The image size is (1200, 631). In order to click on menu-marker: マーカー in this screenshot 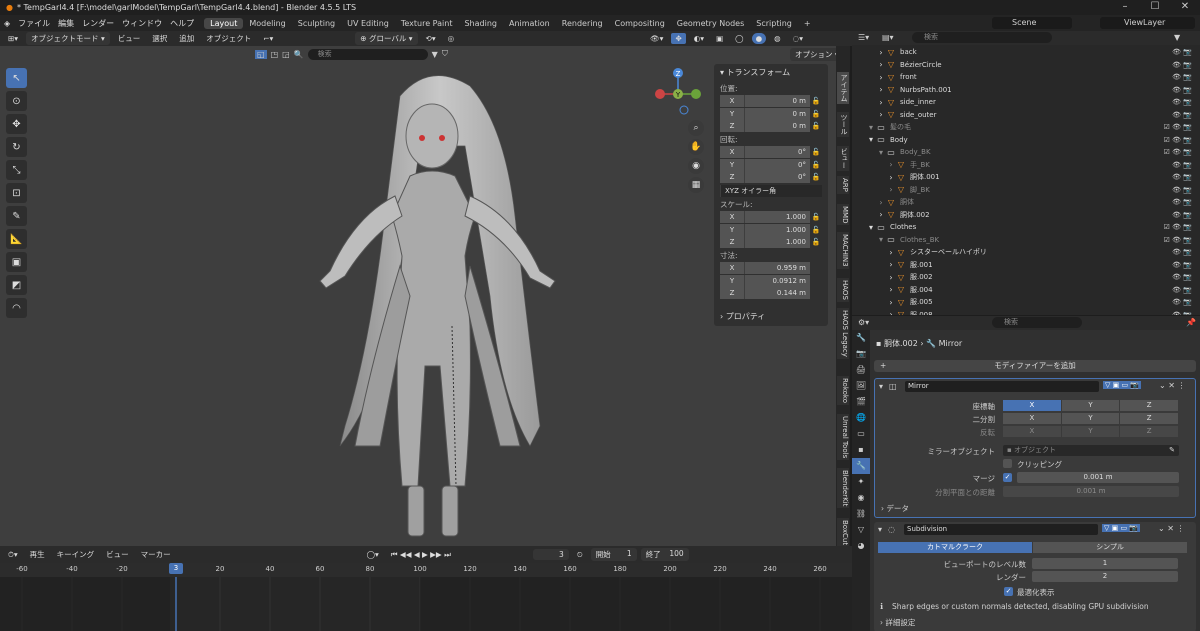, I will do `click(156, 554)`.